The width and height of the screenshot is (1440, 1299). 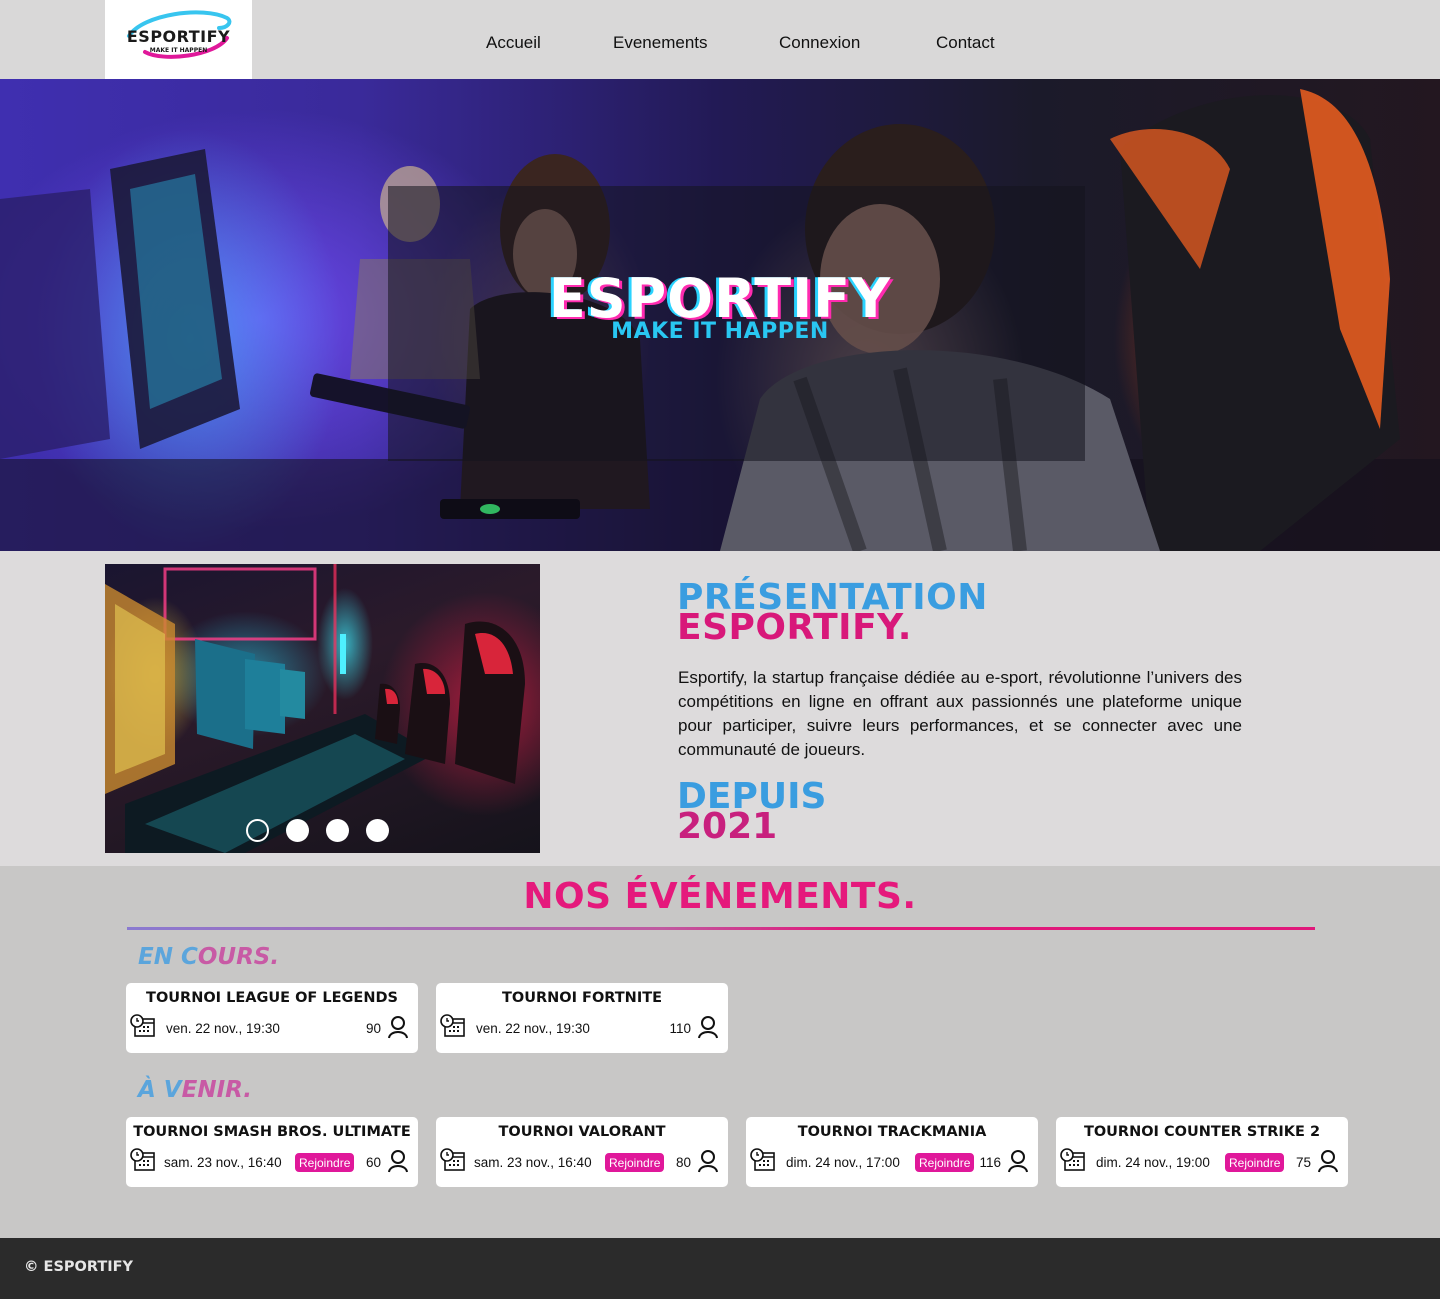 What do you see at coordinates (680, 1028) in the screenshot?
I see `event-participant-count: 110` at bounding box center [680, 1028].